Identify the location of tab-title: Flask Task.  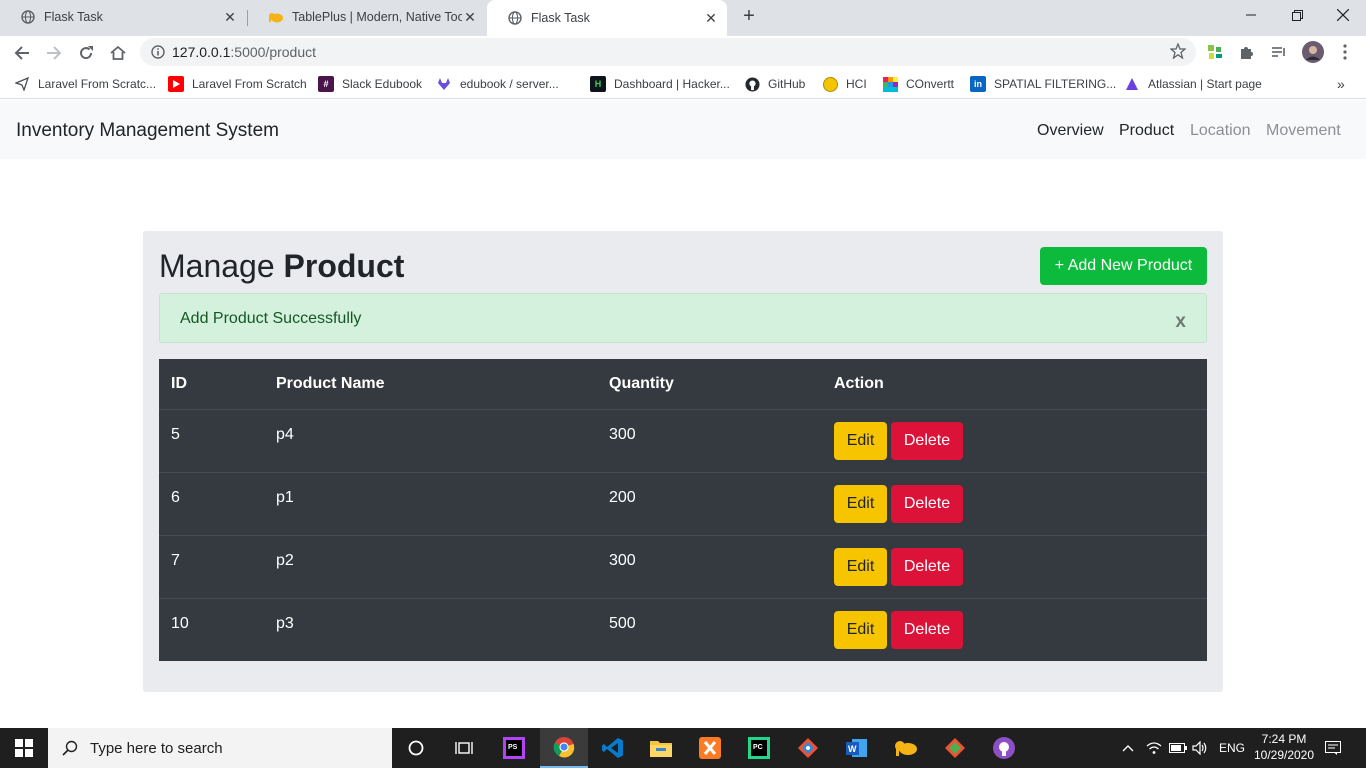
(560, 18).